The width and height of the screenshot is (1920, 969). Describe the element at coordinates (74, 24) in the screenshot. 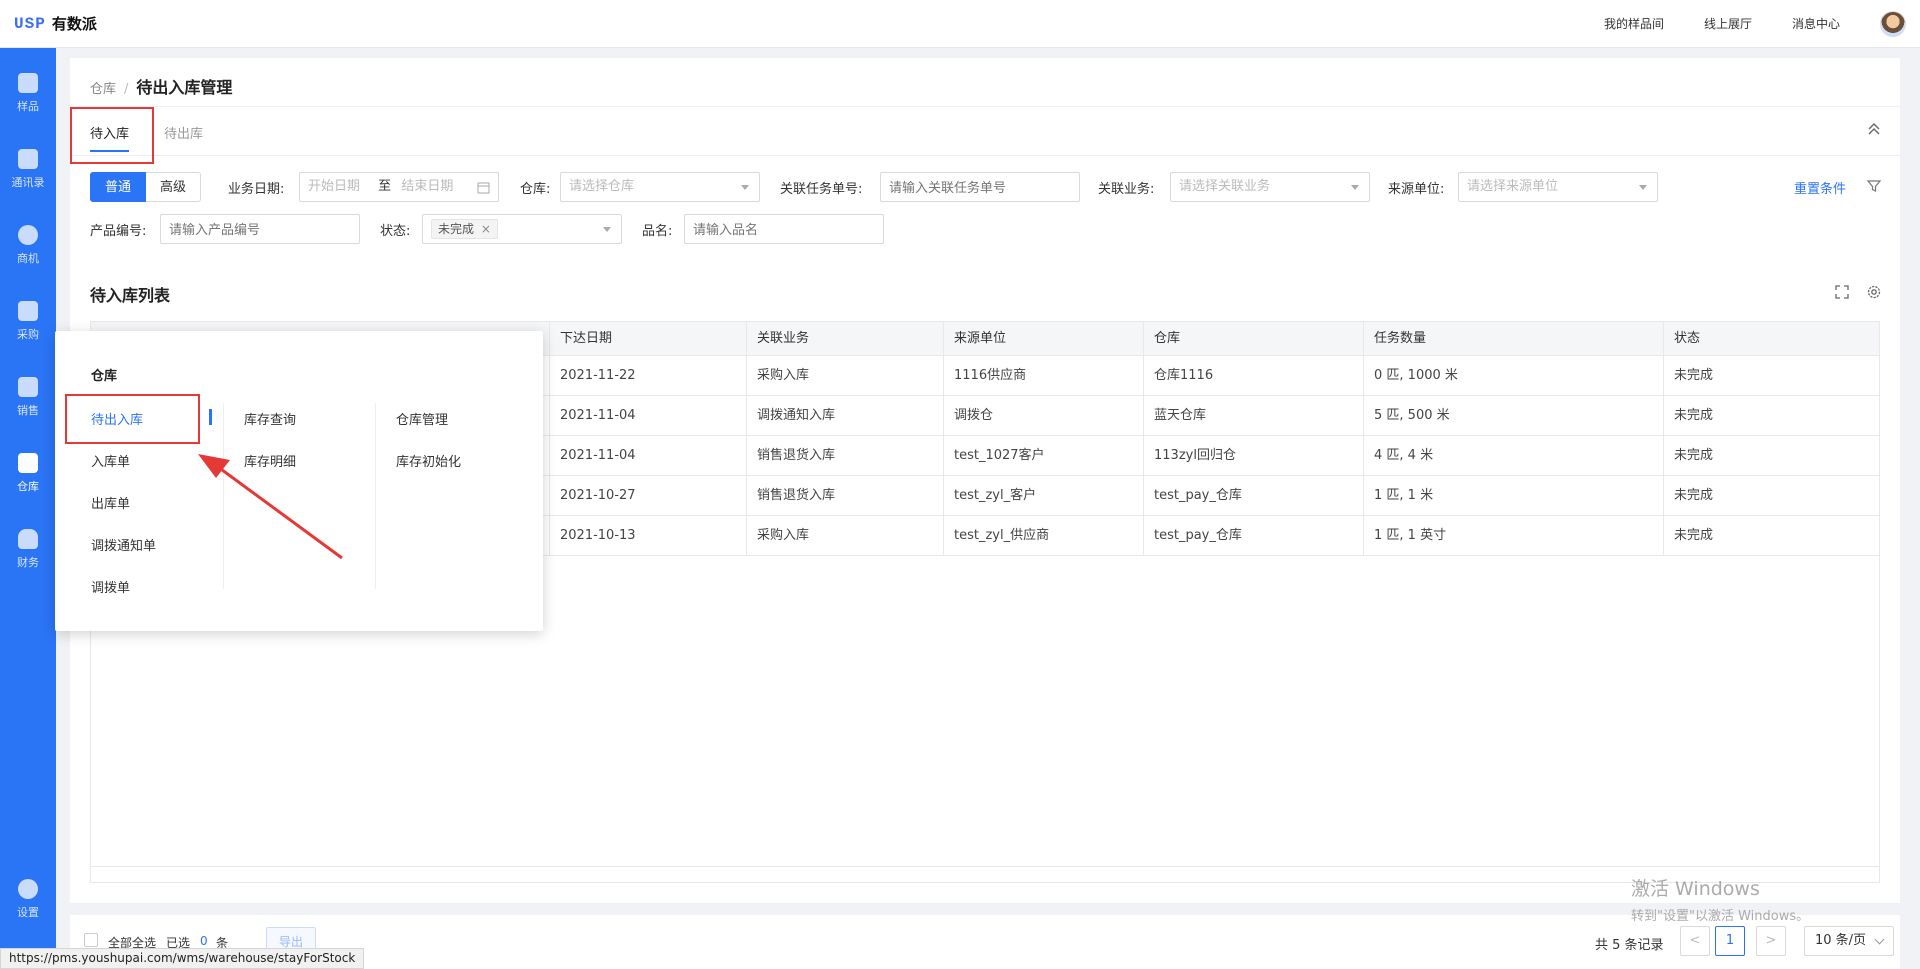

I see `logo-name: 有数派` at that location.